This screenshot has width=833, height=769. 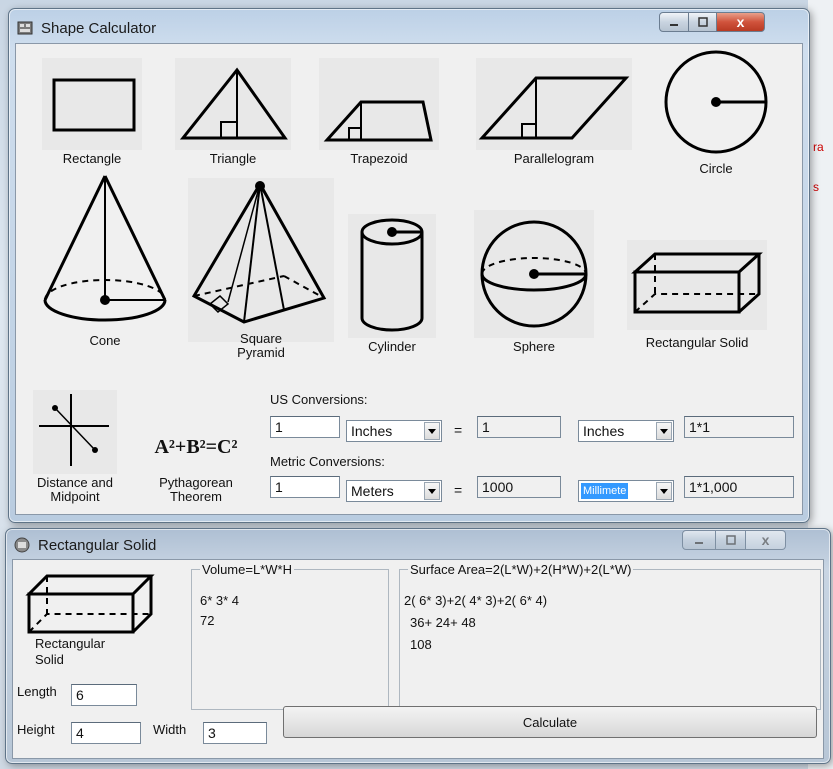 What do you see at coordinates (476, 600) in the screenshot?
I see `surface-area-expression: 2( 6* 3)+2( 4* 3)+2( 6* 4)` at bounding box center [476, 600].